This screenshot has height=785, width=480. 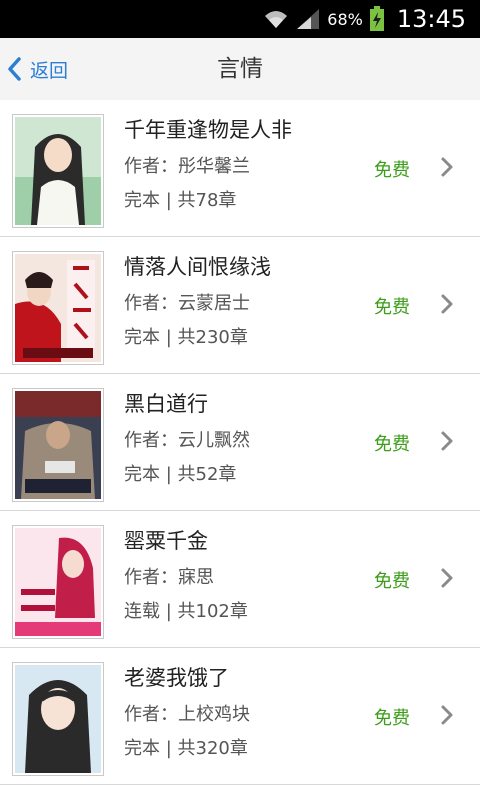 What do you see at coordinates (169, 577) in the screenshot?
I see `book-author: 作者：寐思` at bounding box center [169, 577].